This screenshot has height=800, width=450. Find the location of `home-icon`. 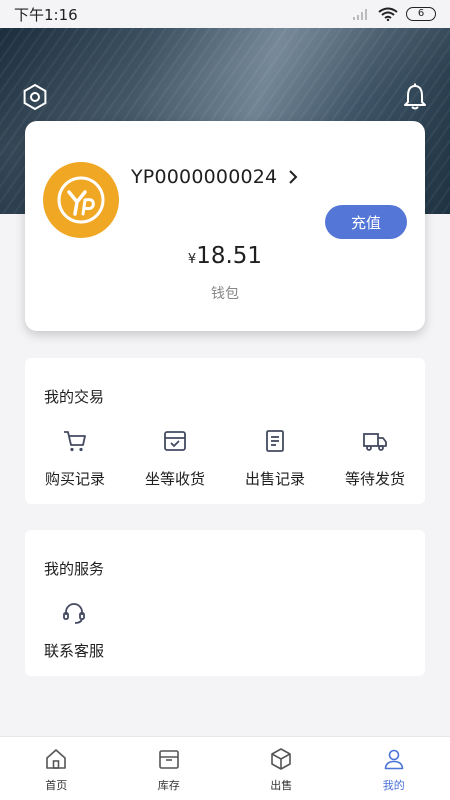

home-icon is located at coordinates (56, 759).